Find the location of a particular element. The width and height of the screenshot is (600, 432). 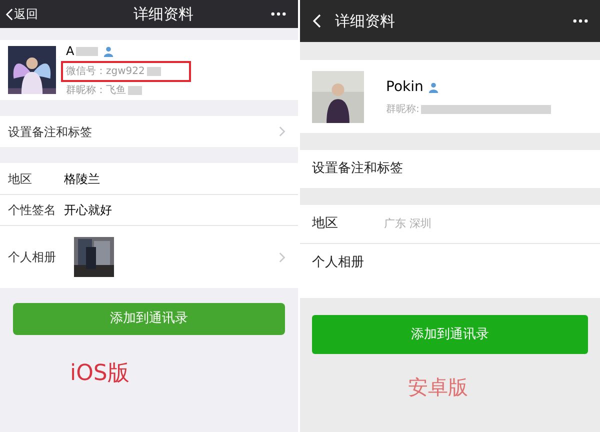

profile-detail: 微信号：zgw922 is located at coordinates (105, 72).